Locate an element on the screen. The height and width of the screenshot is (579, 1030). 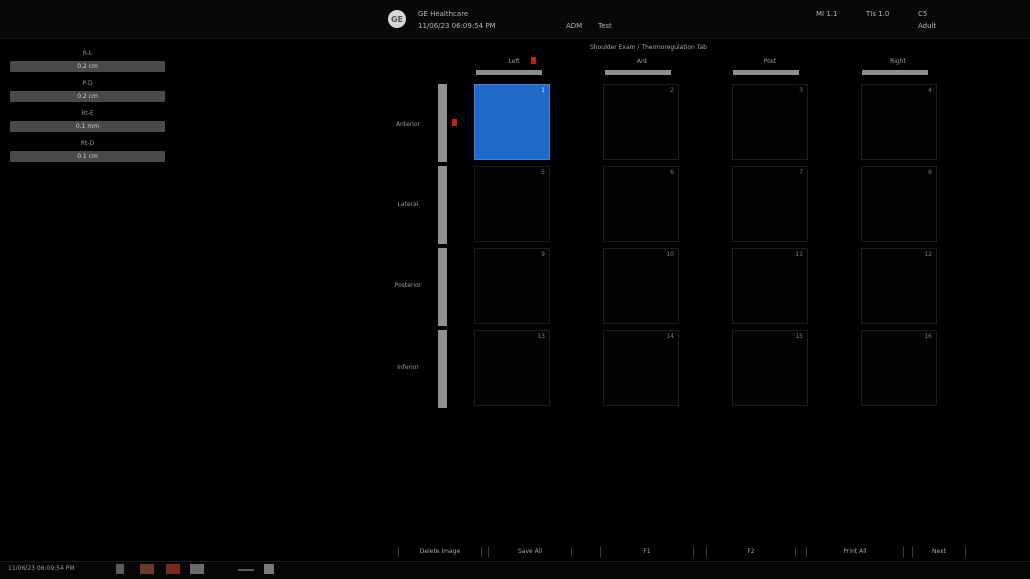
row-marker-icon is located at coordinates (454, 122).